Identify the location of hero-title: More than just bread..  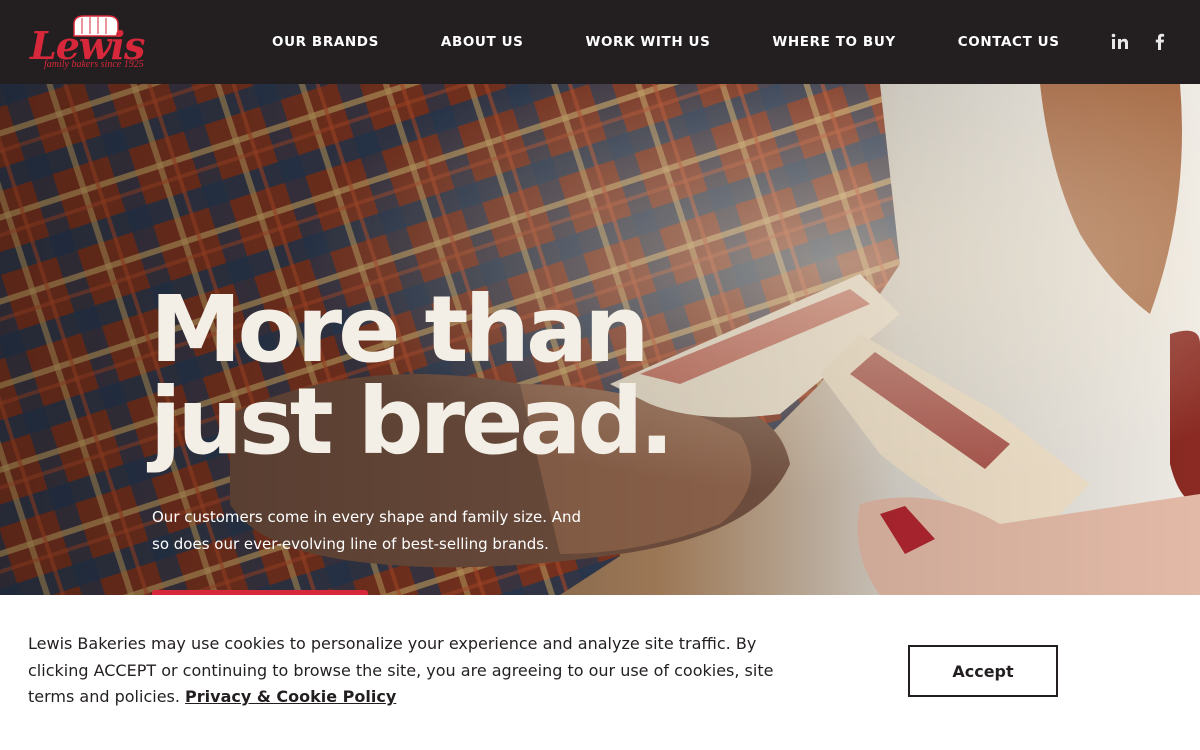
(450, 376).